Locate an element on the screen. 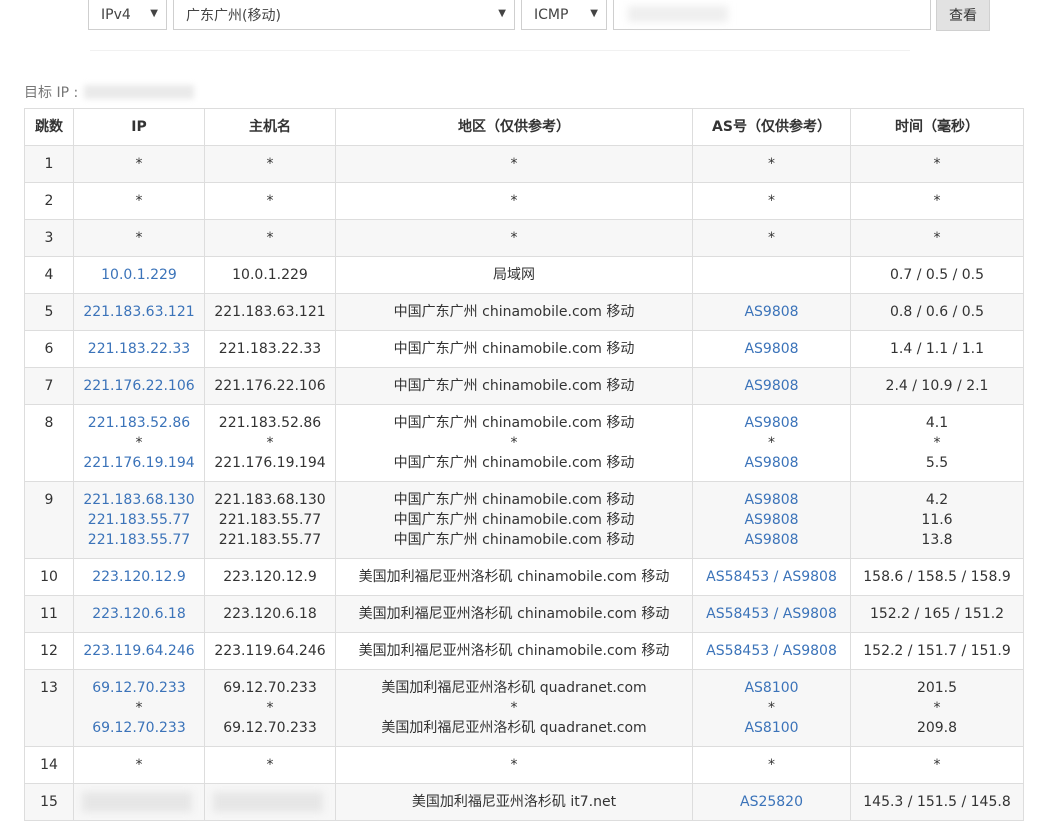 The height and width of the screenshot is (836, 1053). hop-cell: 10 is located at coordinates (49, 577).